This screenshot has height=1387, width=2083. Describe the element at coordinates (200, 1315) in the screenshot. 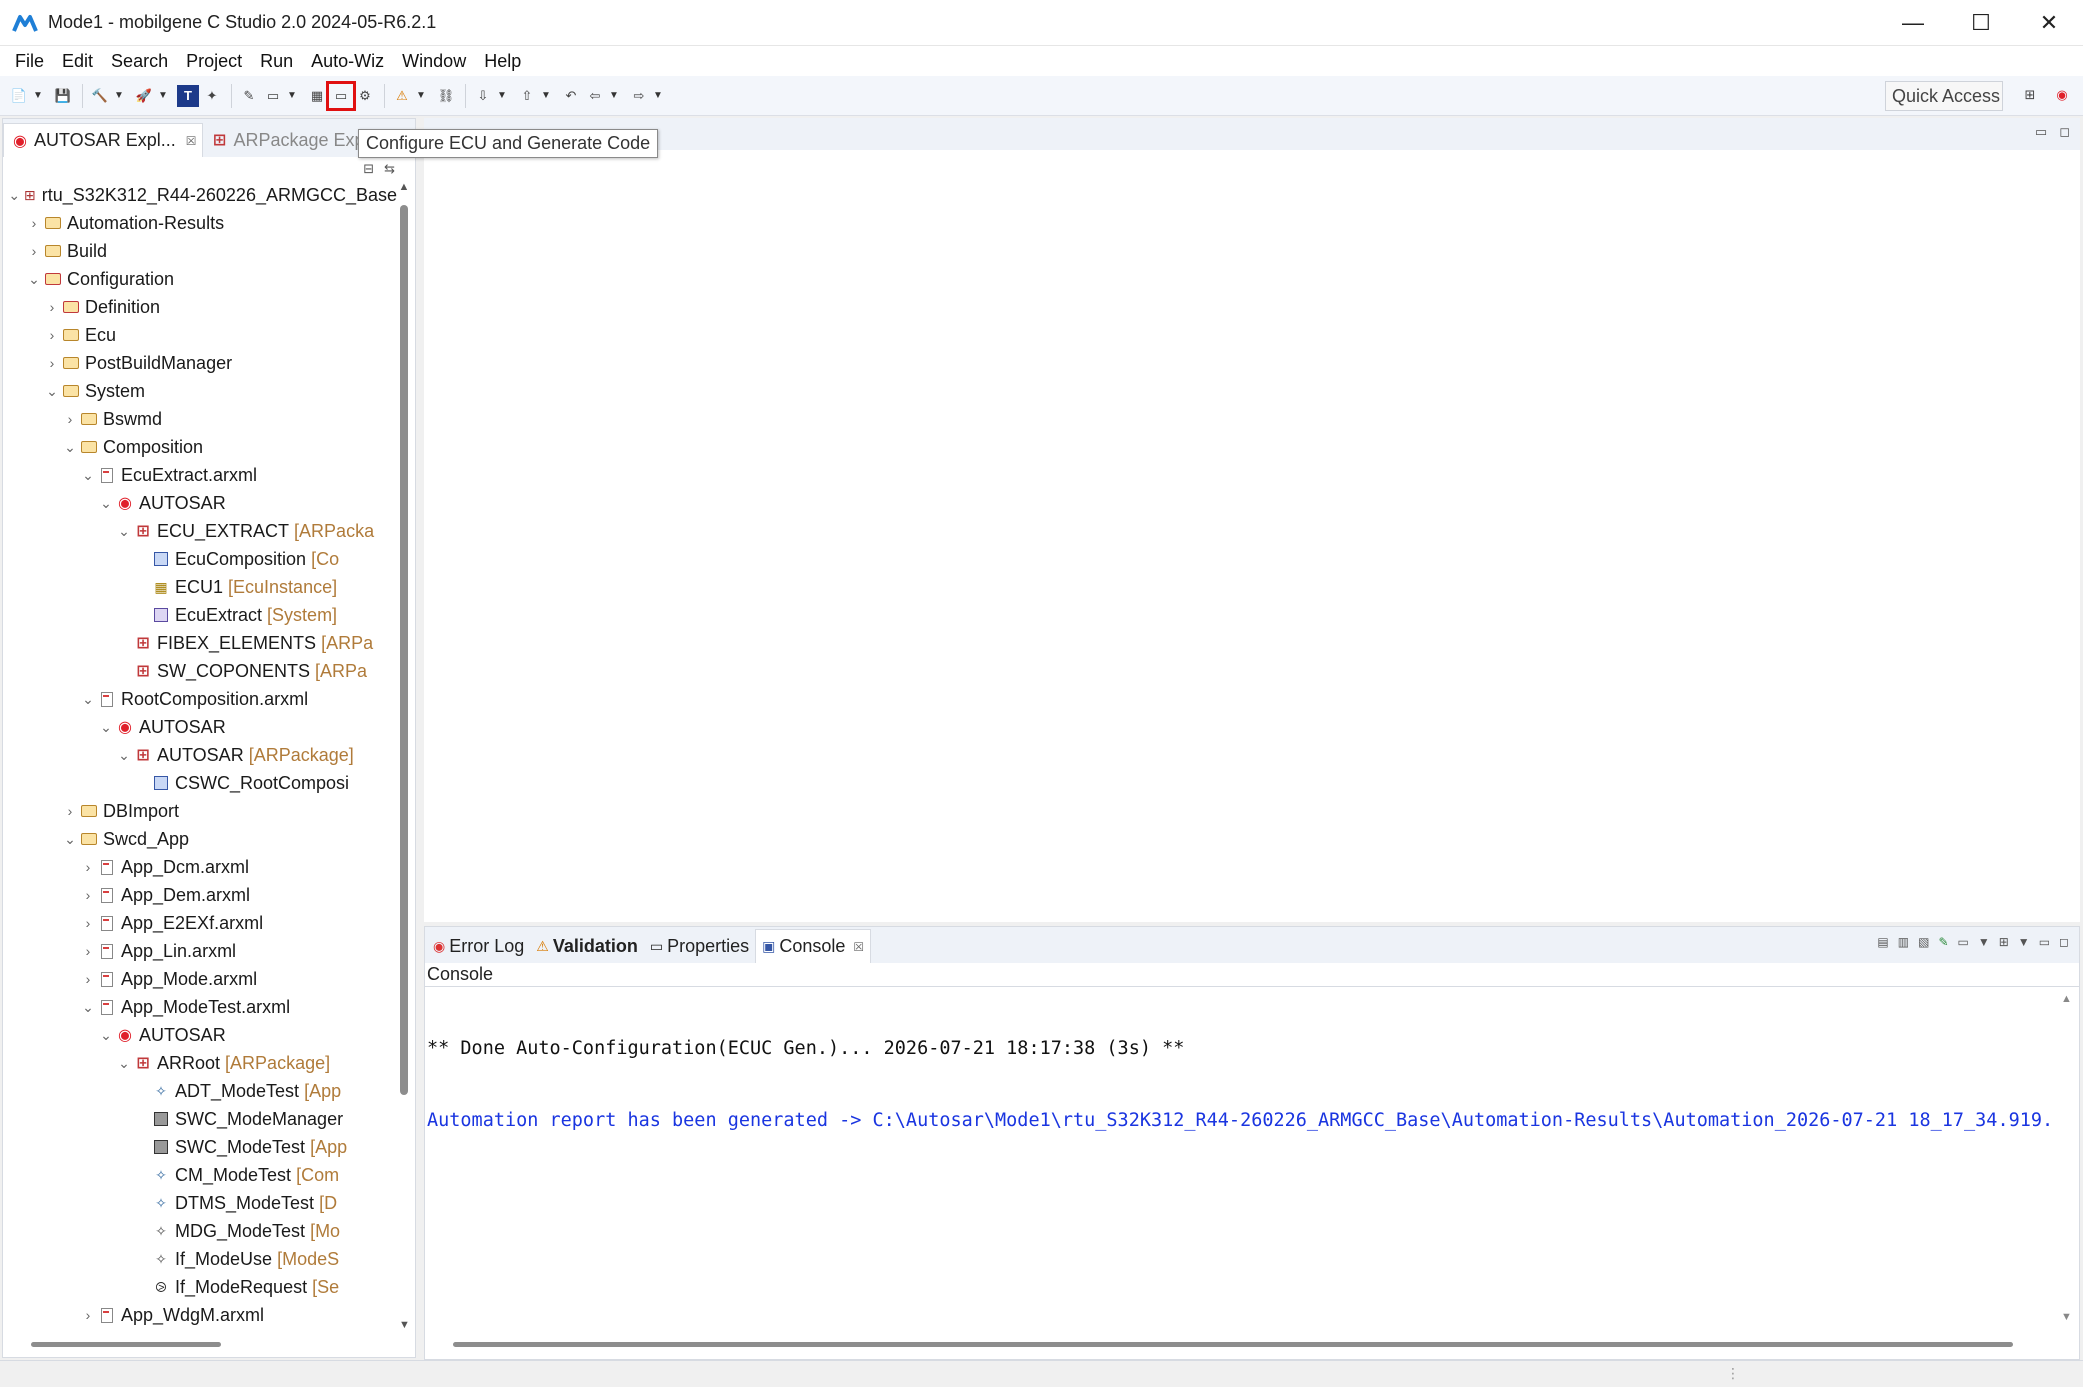

I see `tree-item: › App_WdgM.arxml` at that location.